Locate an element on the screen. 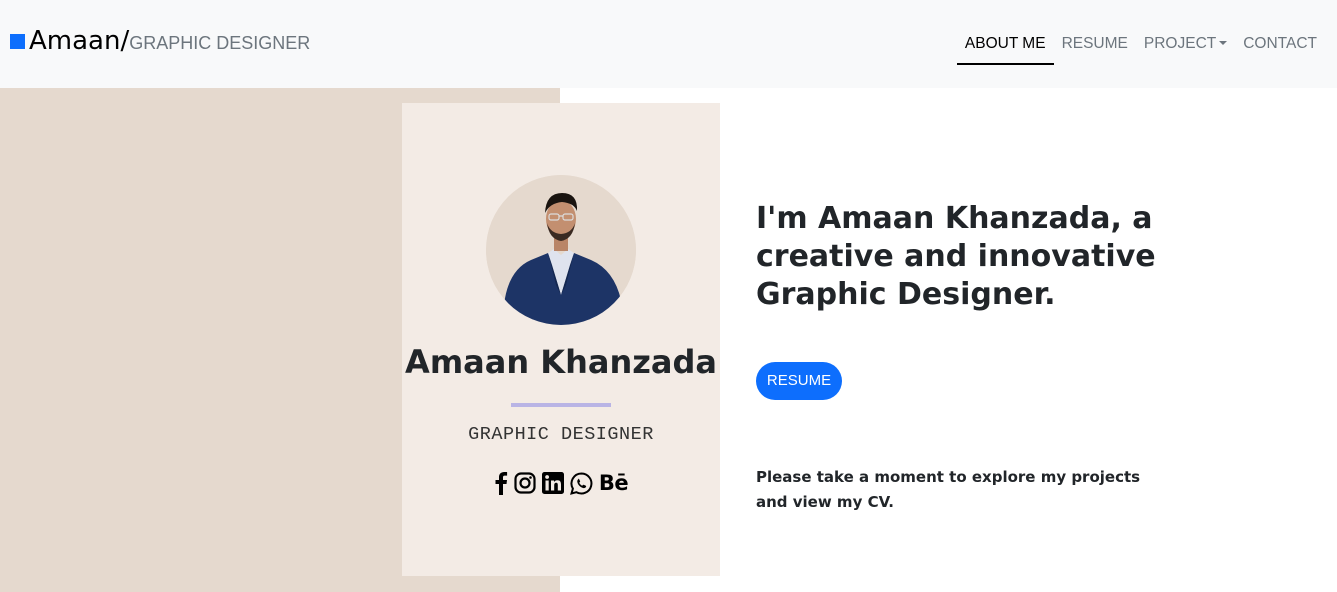 This screenshot has width=1337, height=592. nav-item-project: PROJECT is located at coordinates (1185, 44).